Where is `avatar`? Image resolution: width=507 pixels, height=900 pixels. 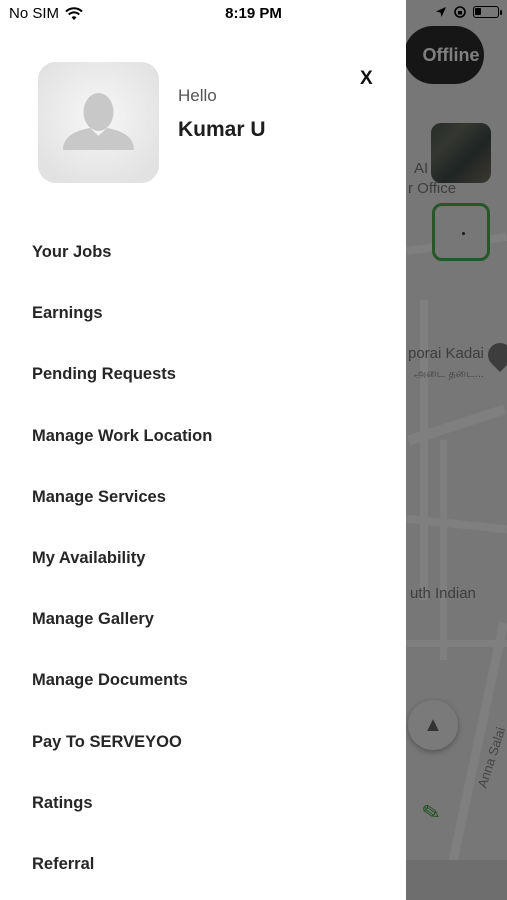
avatar is located at coordinates (98, 122).